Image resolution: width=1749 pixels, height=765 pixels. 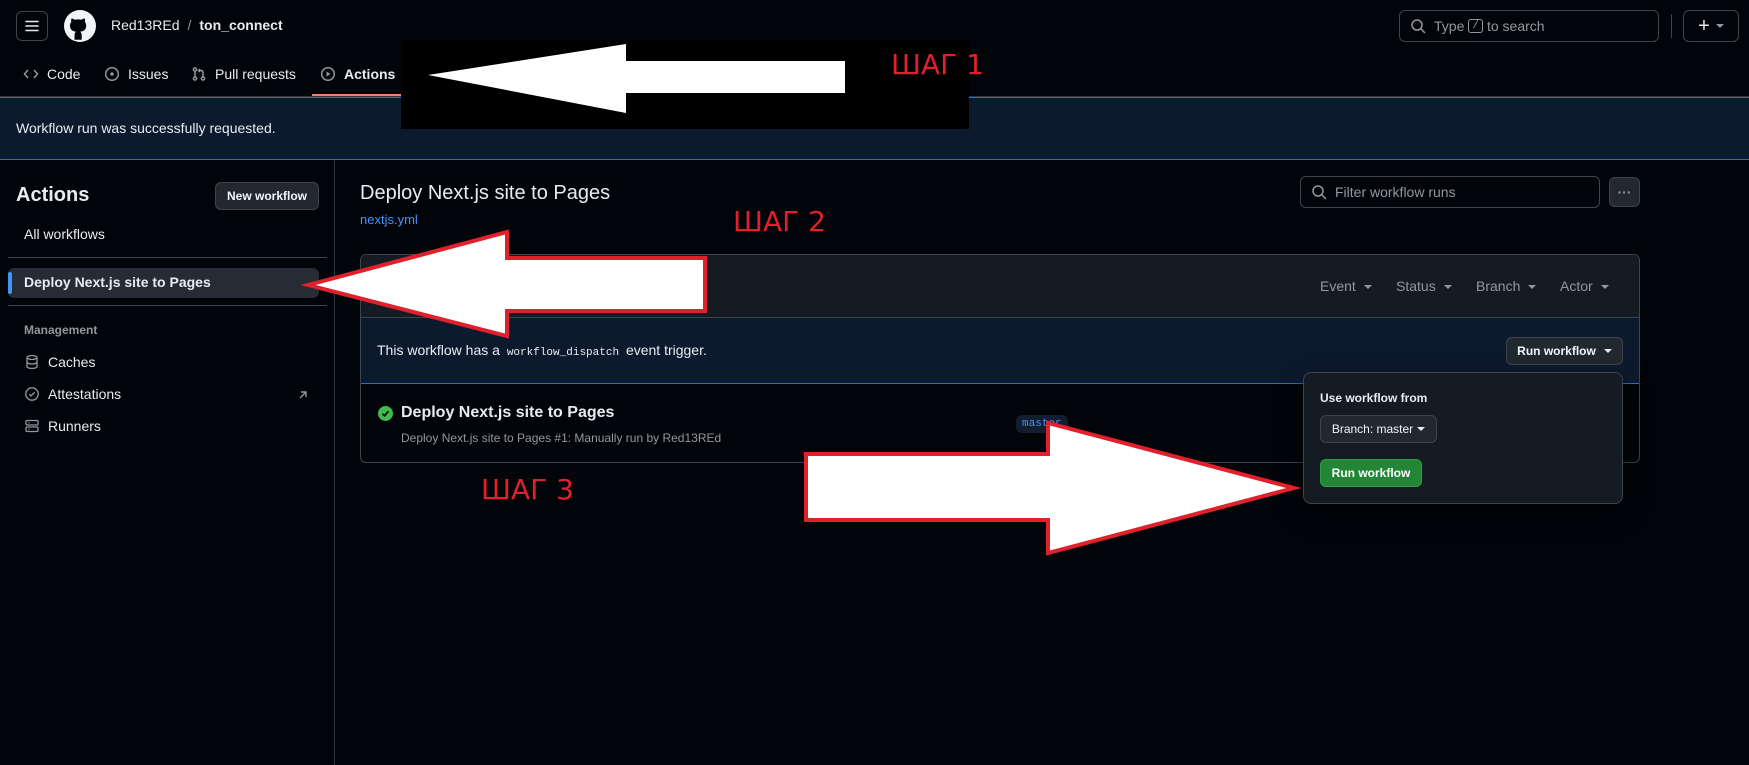 I want to click on search-placeholder-prefix: Type, so click(x=1449, y=26).